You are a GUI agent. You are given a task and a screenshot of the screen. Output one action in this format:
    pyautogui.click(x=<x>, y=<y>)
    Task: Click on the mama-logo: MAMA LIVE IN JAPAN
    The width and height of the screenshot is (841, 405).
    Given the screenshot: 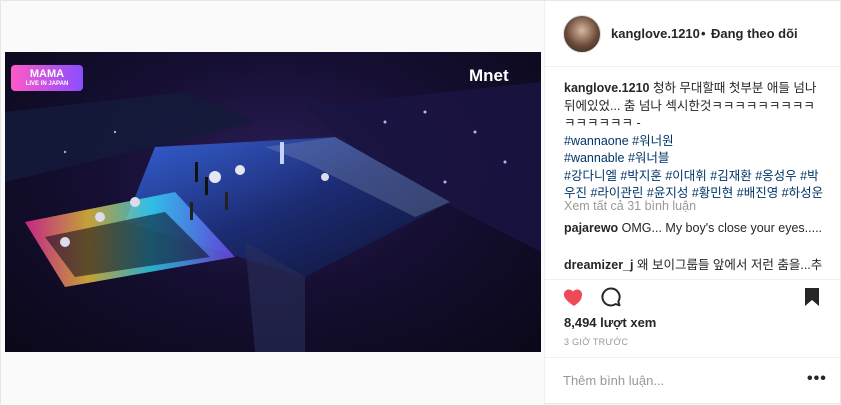 What is the action you would take?
    pyautogui.click(x=47, y=78)
    